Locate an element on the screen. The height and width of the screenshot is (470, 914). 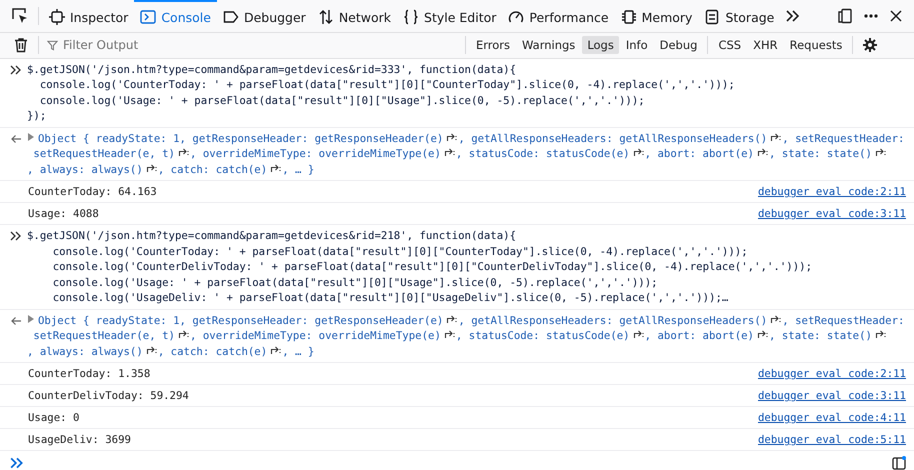
code-line: $.getJSON('/json.htm?type=command&param=getdevices&rid=218', function(data){ is located at coordinates (272, 236).